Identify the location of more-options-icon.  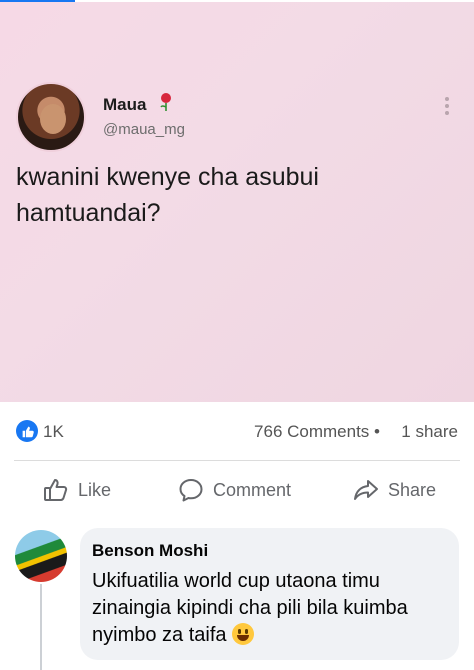
(447, 106).